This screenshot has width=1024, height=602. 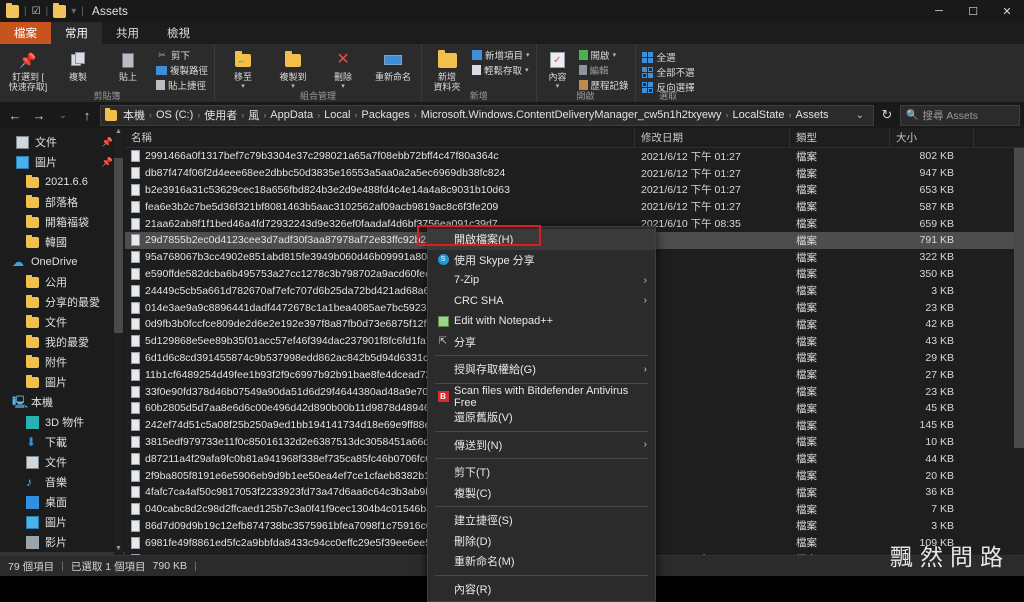 What do you see at coordinates (541, 280) in the screenshot?
I see `menu-item-7zip: 7-Zip ›` at bounding box center [541, 280].